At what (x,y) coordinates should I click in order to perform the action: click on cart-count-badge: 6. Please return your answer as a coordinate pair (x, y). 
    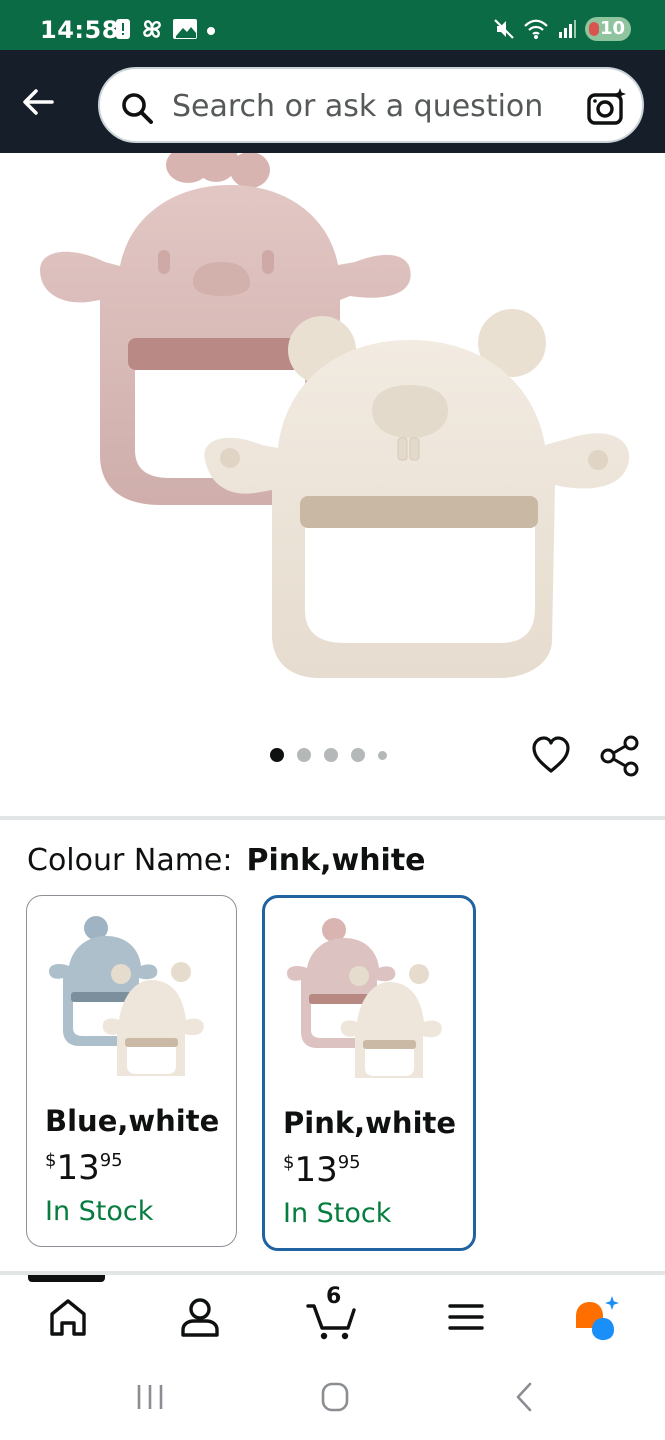
    Looking at the image, I should click on (334, 1296).